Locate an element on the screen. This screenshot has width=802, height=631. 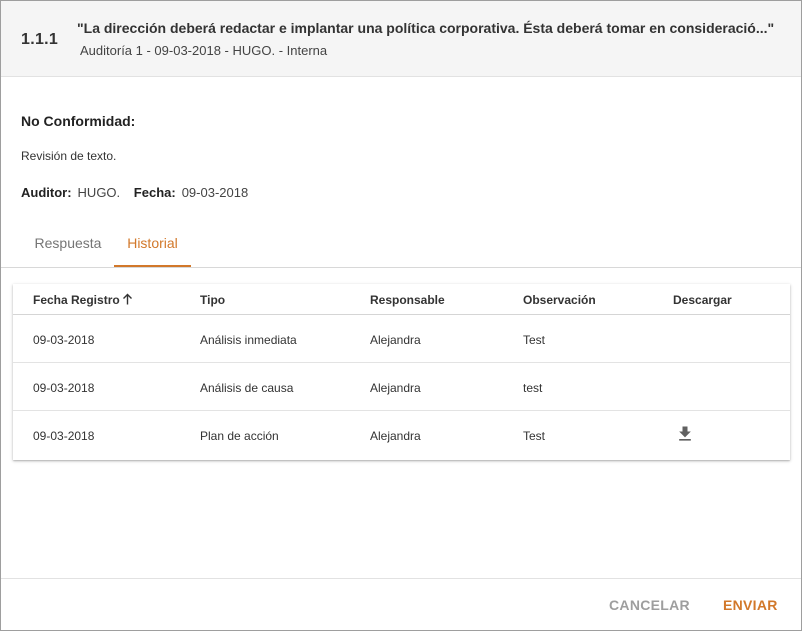
table-row: 09-03-2018 Plan de acción Alejandra Test is located at coordinates (401, 435).